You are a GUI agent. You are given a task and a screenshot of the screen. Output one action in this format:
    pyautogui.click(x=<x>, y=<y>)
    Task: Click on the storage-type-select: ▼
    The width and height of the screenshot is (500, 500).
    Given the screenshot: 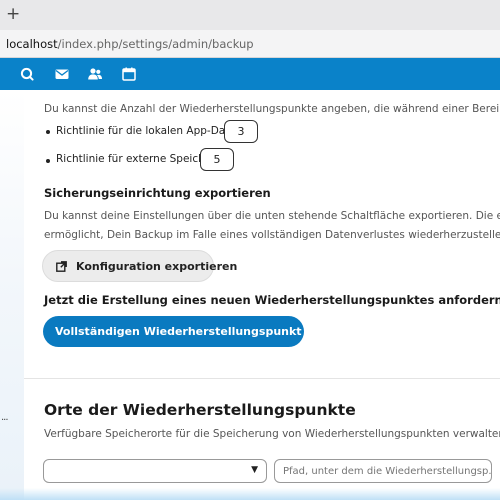 What is the action you would take?
    pyautogui.click(x=155, y=471)
    